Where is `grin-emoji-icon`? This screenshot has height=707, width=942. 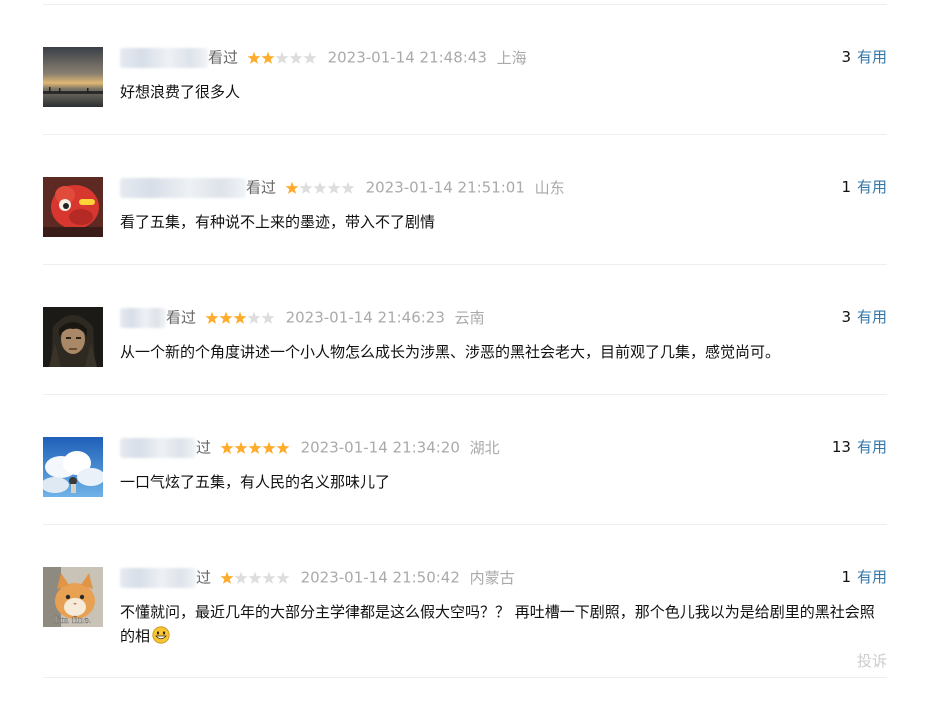
grin-emoji-icon is located at coordinates (161, 635).